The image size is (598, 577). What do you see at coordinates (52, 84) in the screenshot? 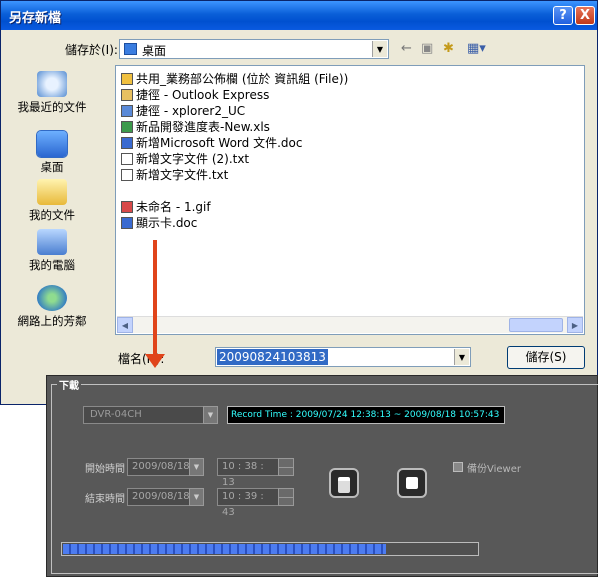
I see `recent-docs-icon` at bounding box center [52, 84].